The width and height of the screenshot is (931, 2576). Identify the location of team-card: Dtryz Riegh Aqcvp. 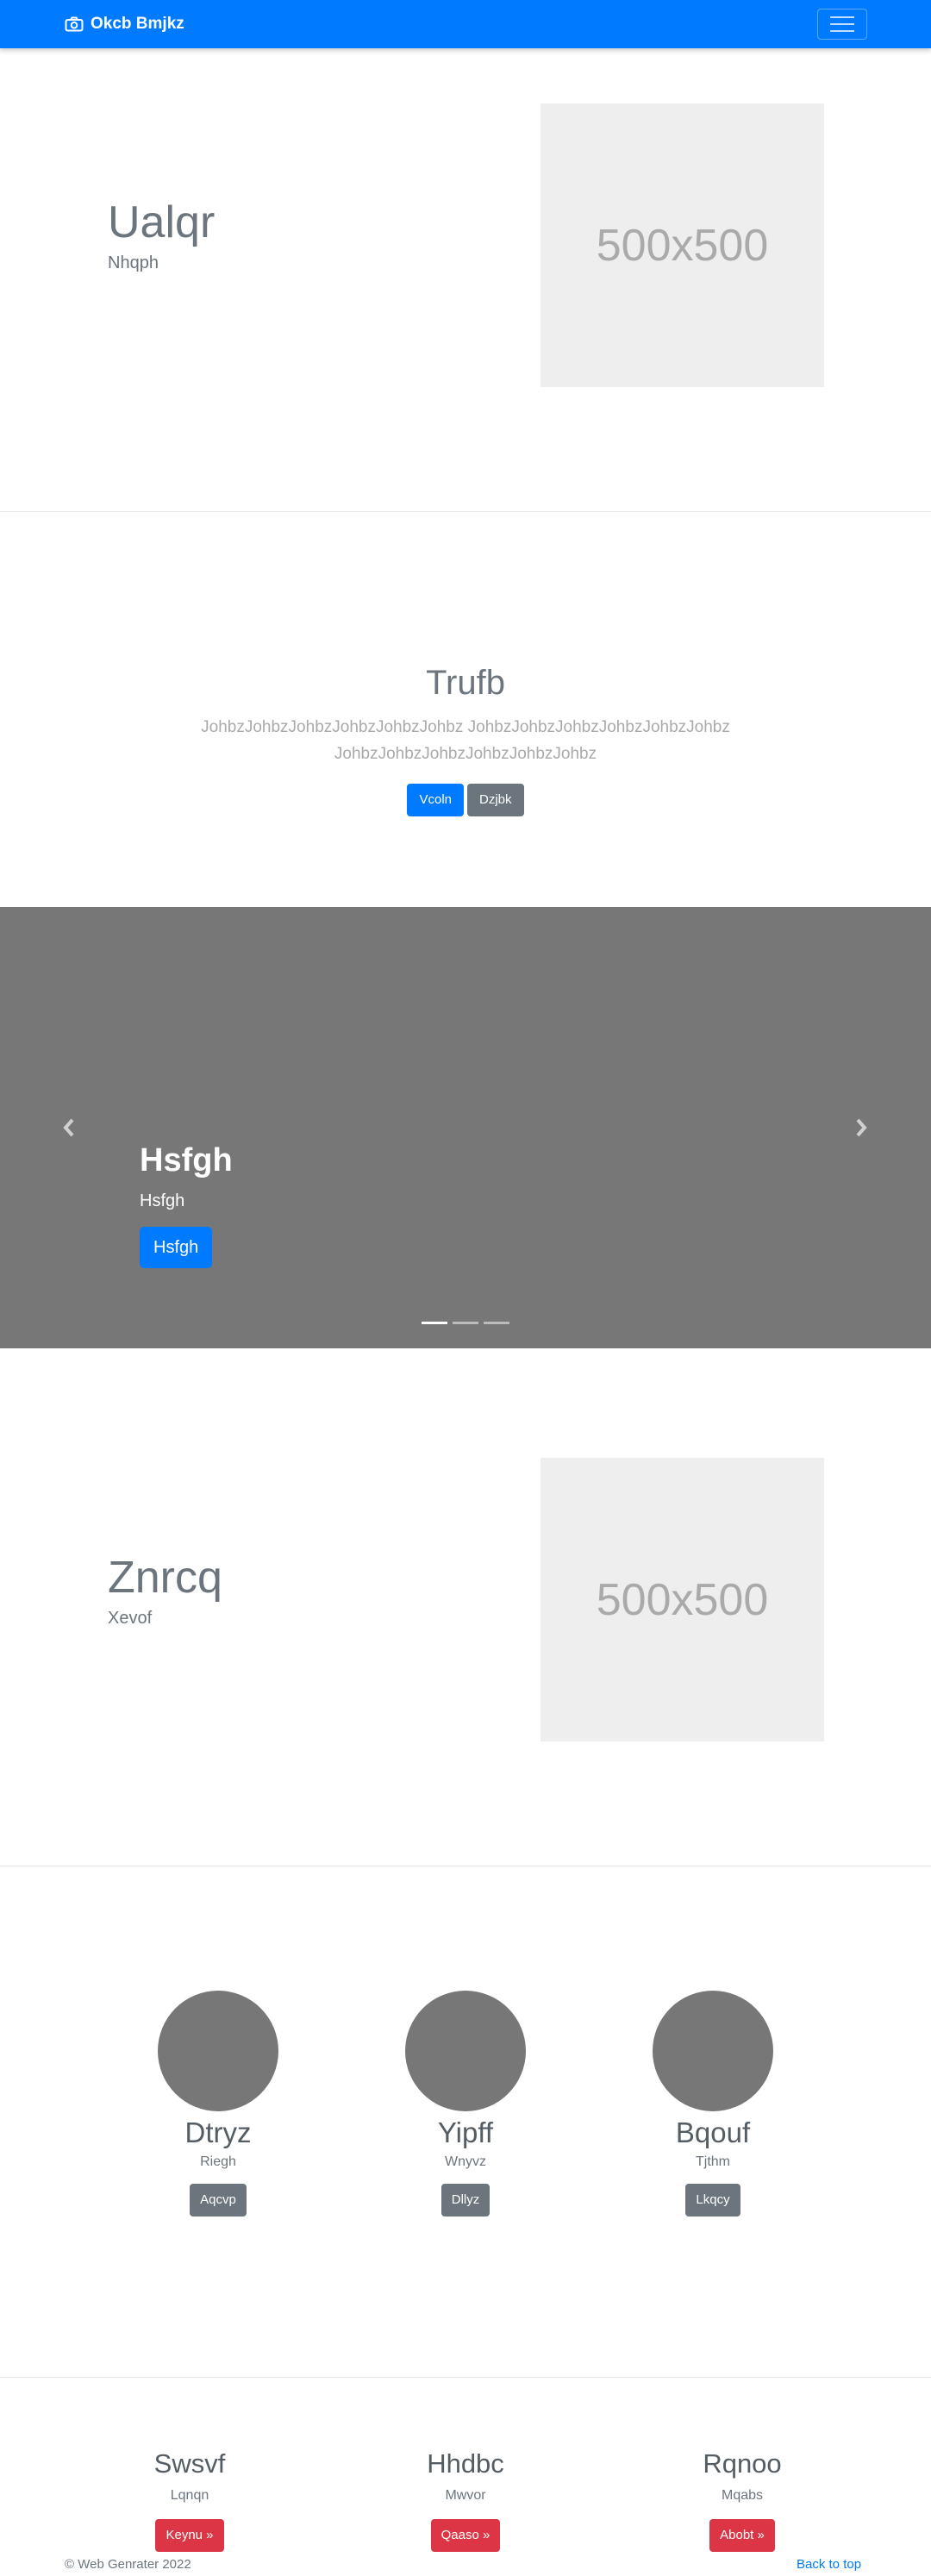
(218, 2103).